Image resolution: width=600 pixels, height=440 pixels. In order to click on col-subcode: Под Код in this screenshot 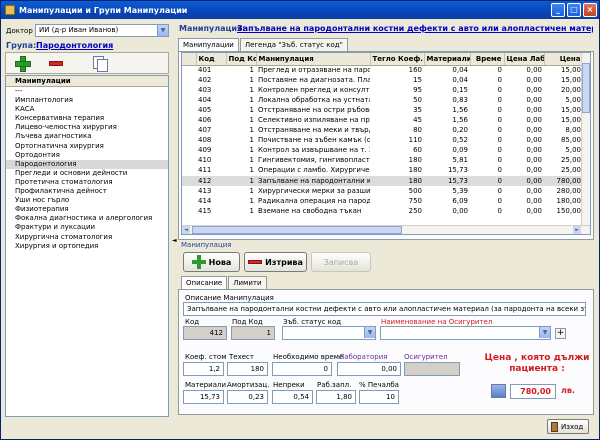, I will do `click(241, 59)`.